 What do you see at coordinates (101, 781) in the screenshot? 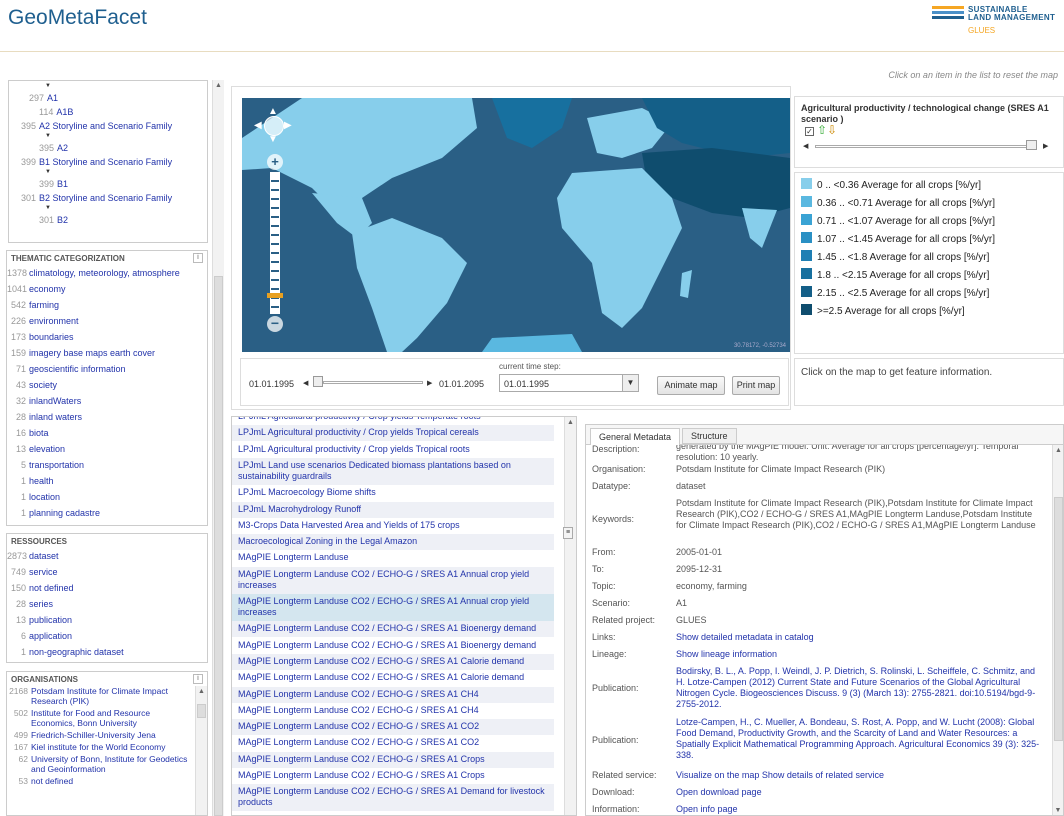
I see `organisations-item: 53 not defined` at bounding box center [101, 781].